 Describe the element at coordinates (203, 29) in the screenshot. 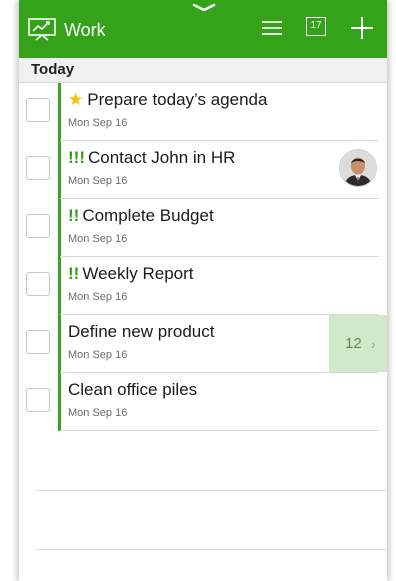

I see `top-bar: Work 17` at that location.